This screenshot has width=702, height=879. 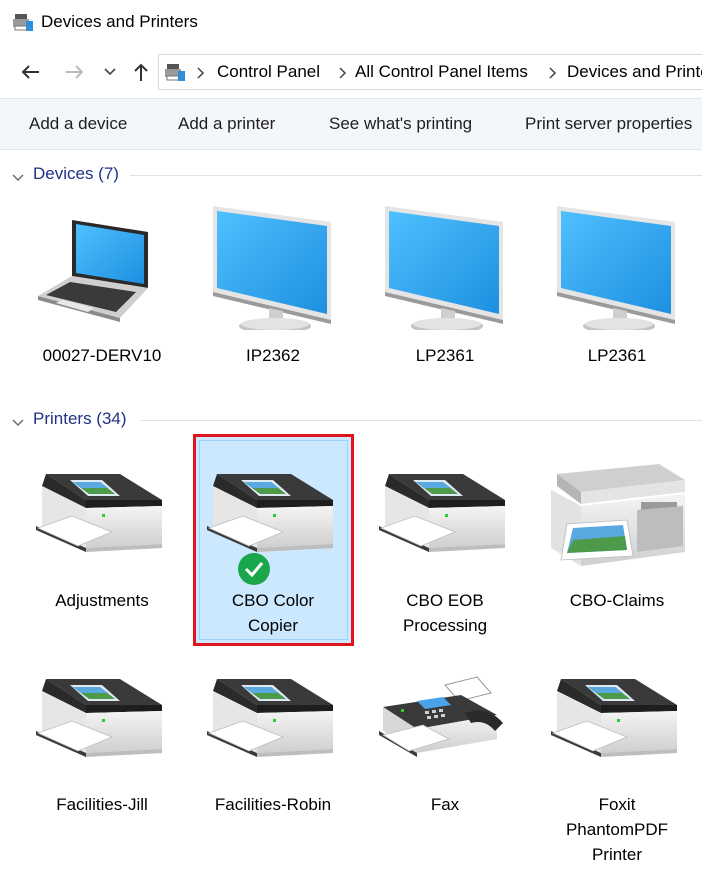 I want to click on printer-label: Processing, so click(x=445, y=625).